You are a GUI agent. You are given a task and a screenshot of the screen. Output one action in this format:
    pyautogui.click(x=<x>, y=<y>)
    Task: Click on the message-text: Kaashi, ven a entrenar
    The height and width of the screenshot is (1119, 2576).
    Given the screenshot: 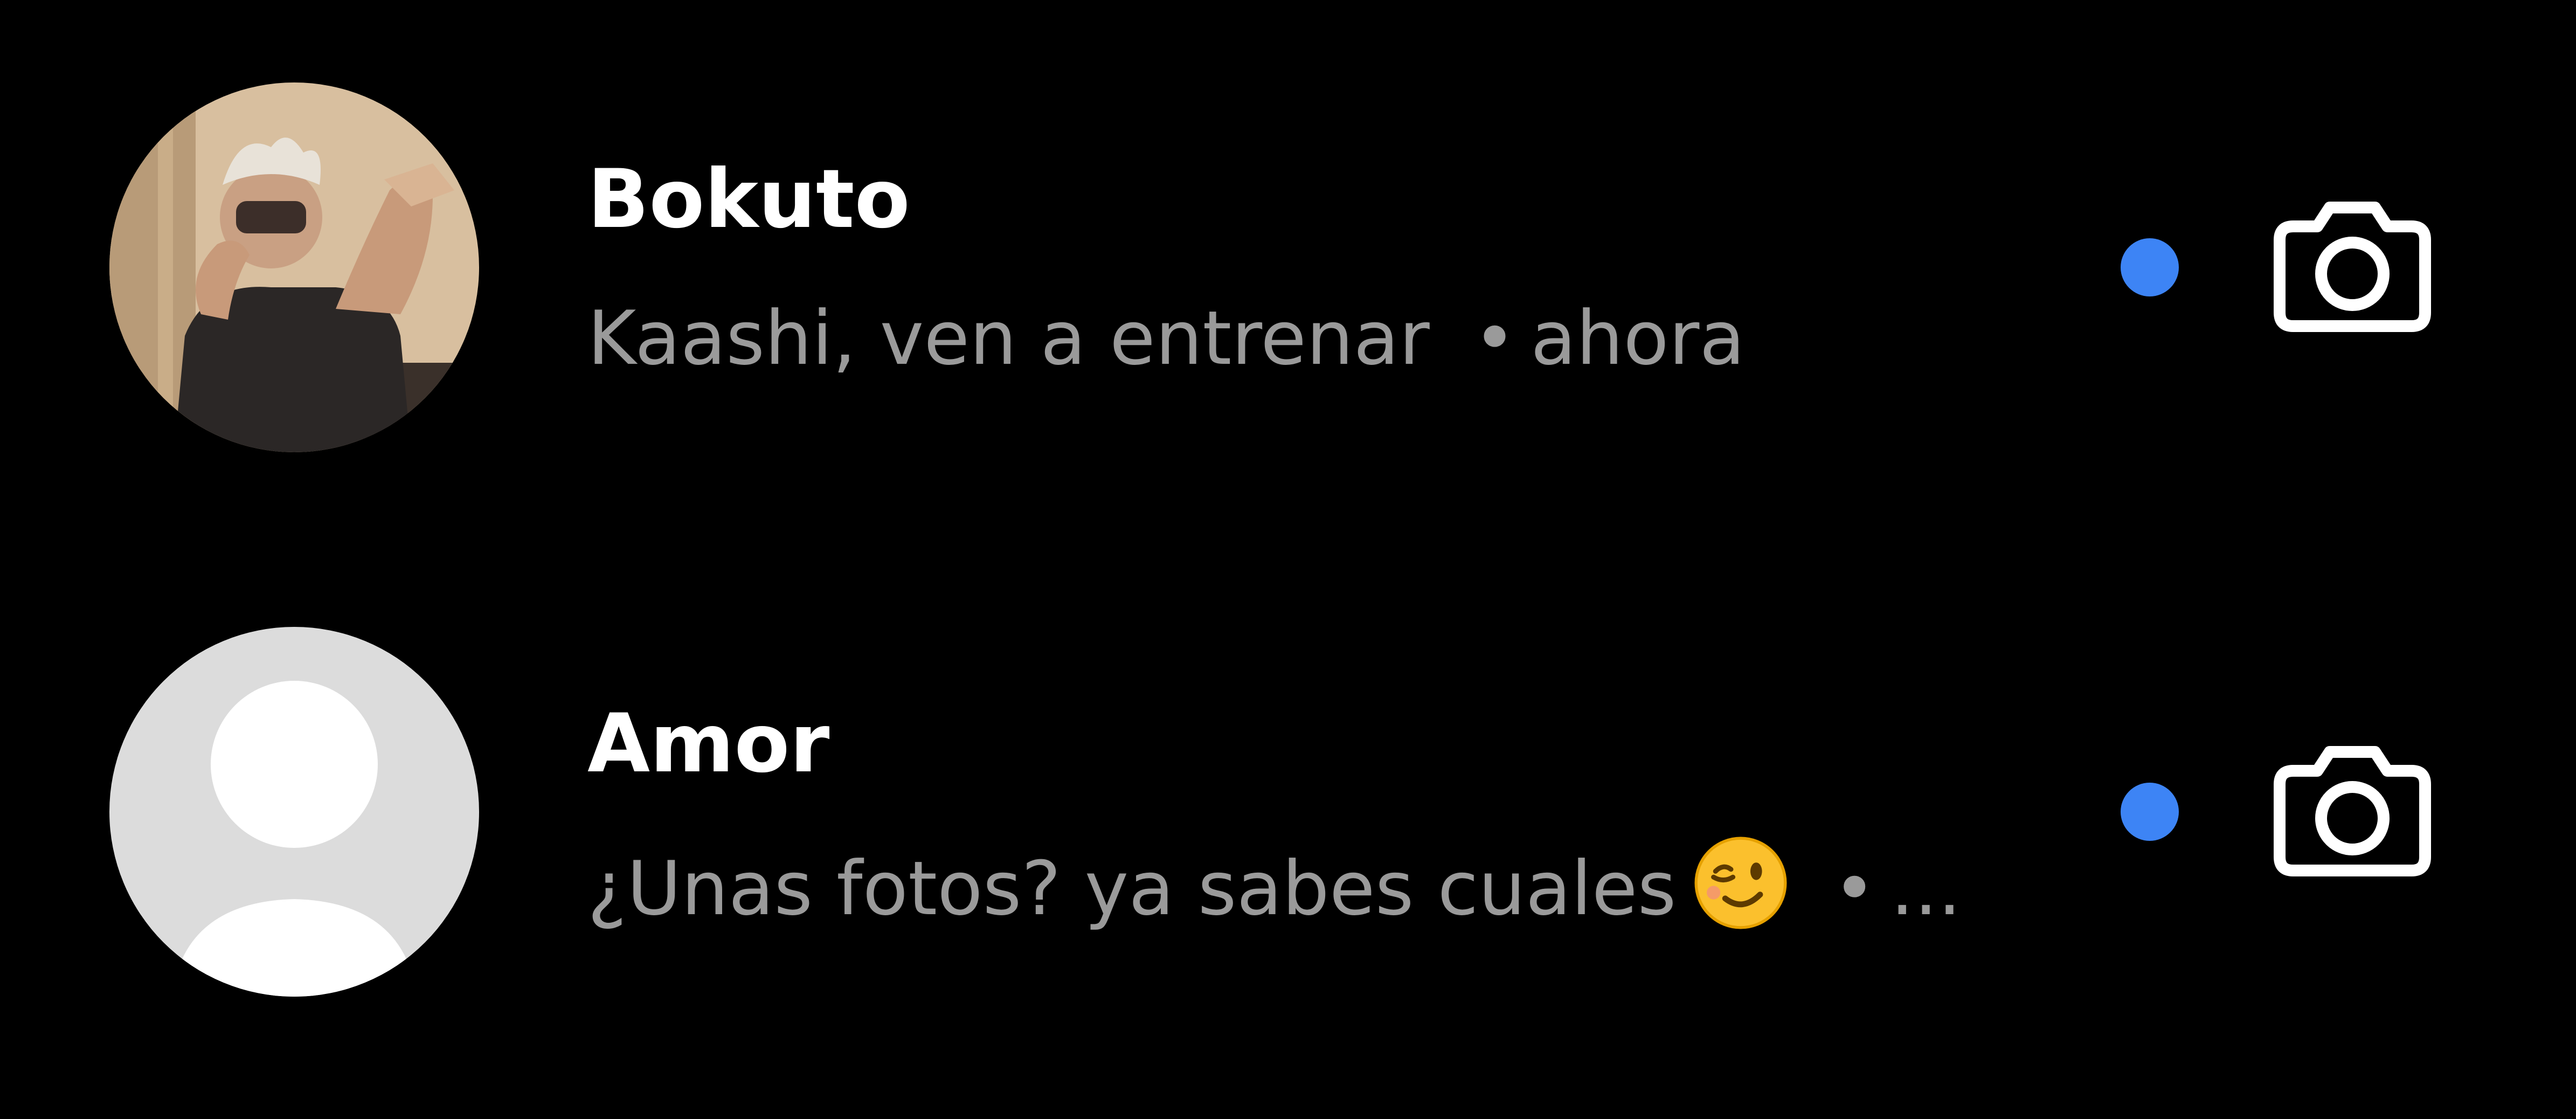 What is the action you would take?
    pyautogui.click(x=1009, y=338)
    